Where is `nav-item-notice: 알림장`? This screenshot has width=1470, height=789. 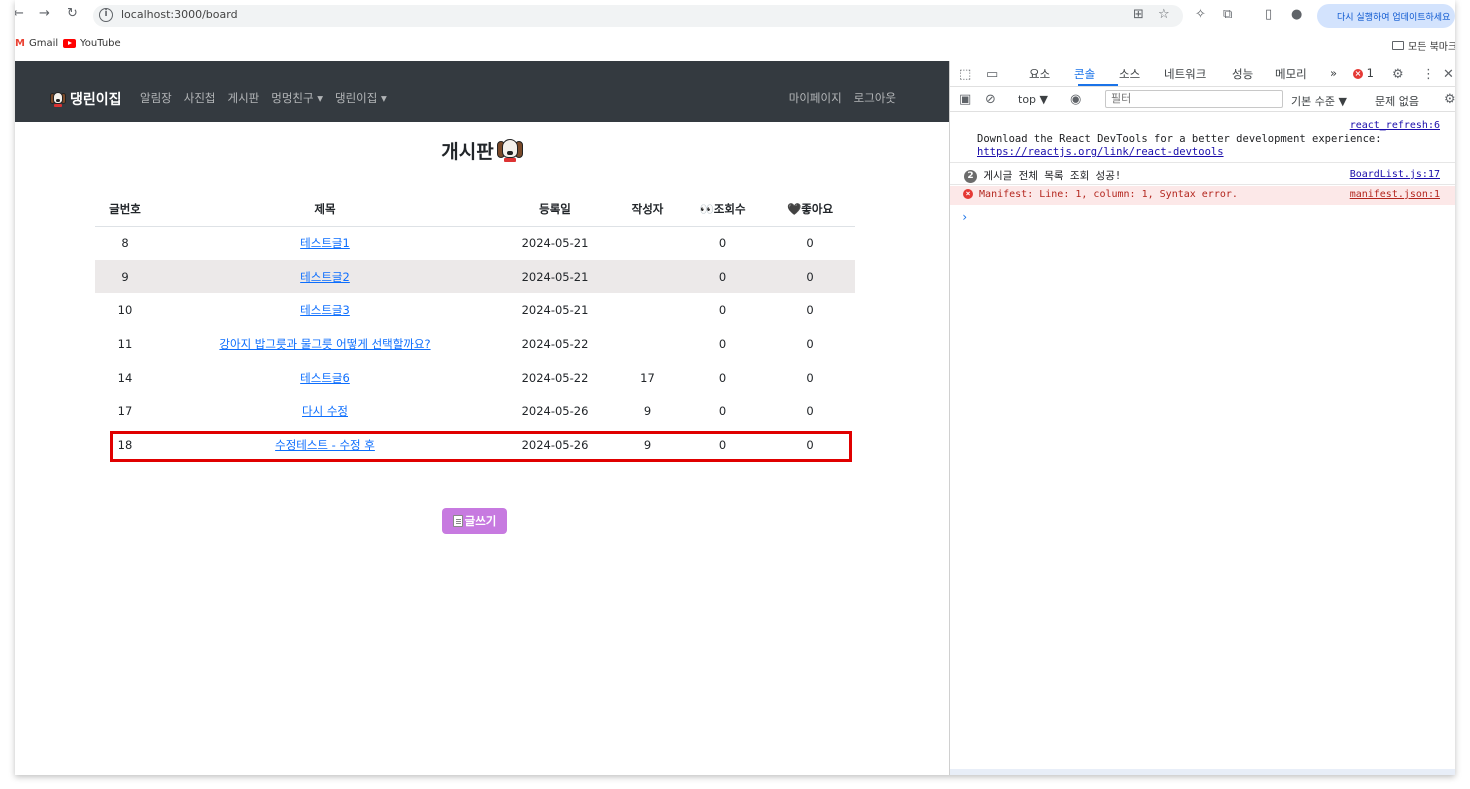 nav-item-notice: 알림장 is located at coordinates (156, 98).